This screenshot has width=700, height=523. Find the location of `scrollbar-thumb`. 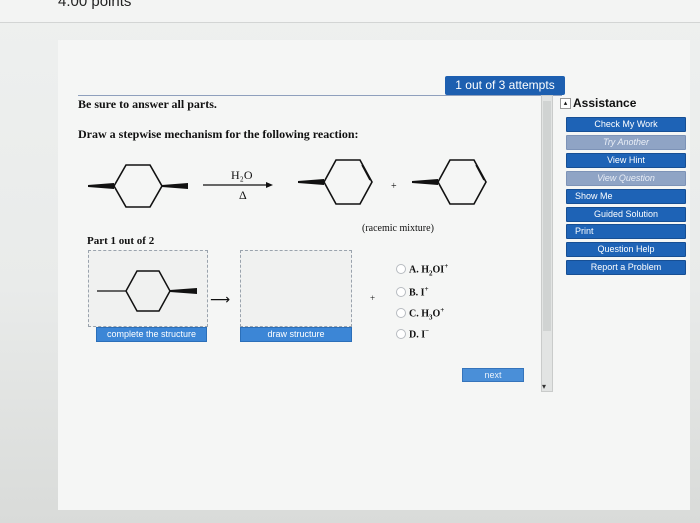

scrollbar-thumb is located at coordinates (547, 216).